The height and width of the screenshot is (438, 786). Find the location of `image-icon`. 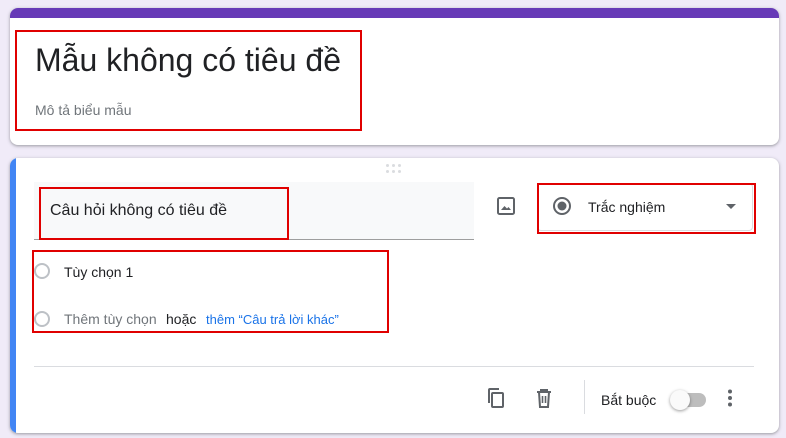

image-icon is located at coordinates (506, 206).